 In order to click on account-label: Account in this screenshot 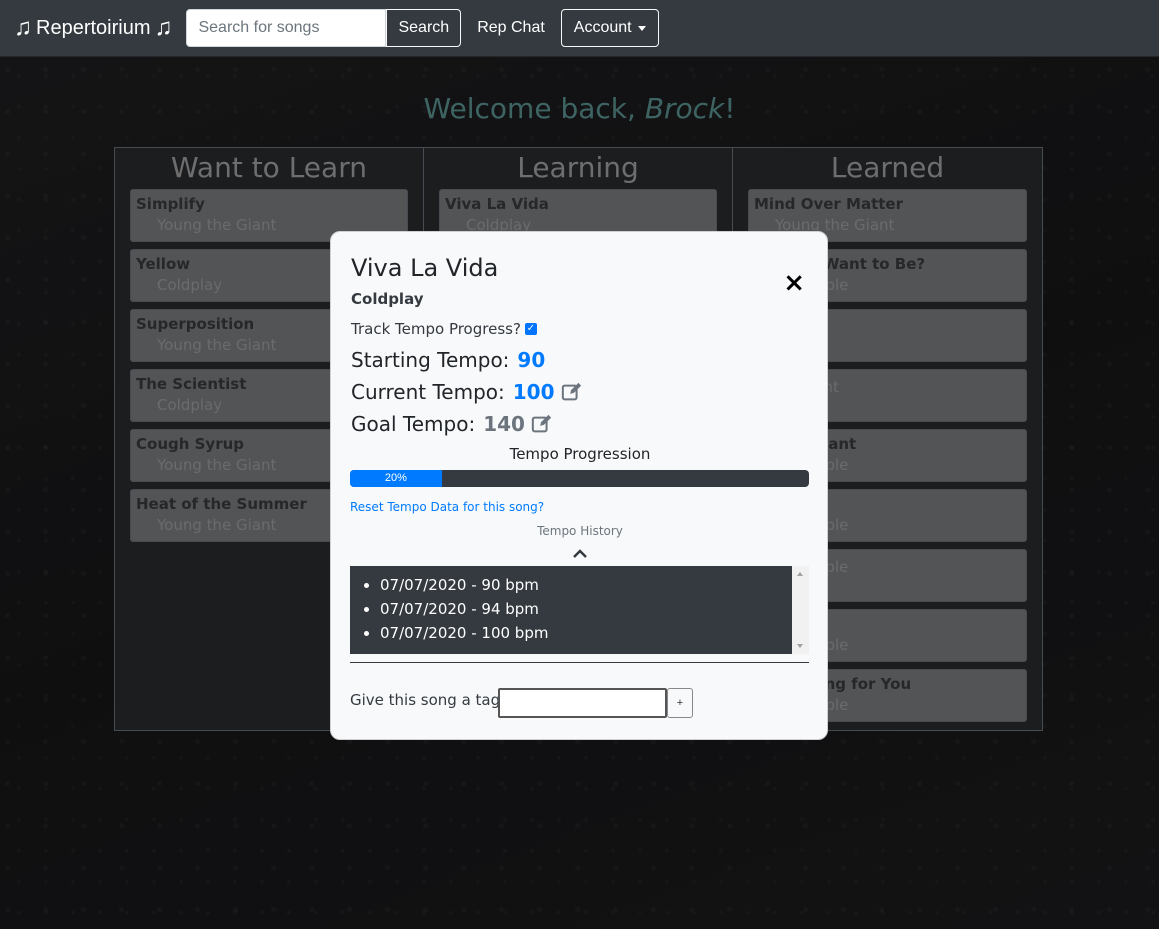, I will do `click(602, 27)`.